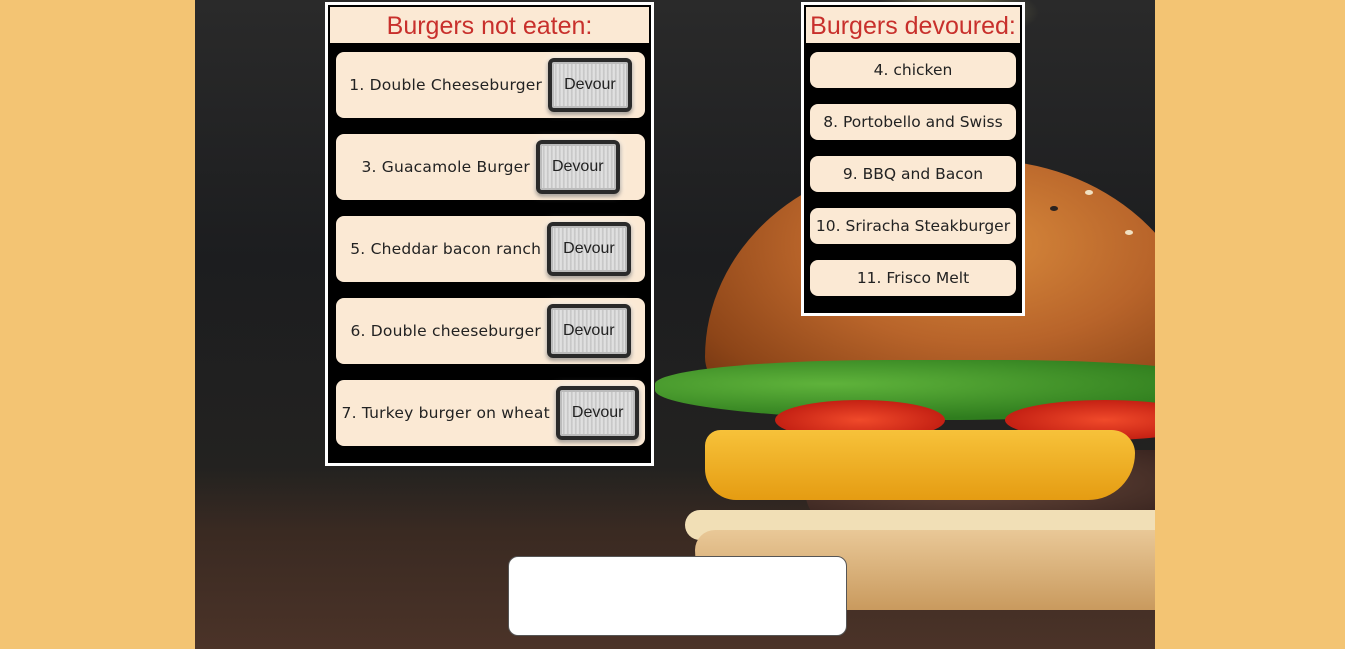  Describe the element at coordinates (913, 174) in the screenshot. I see `devoured-item: 9. BBQ and Bacon` at that location.